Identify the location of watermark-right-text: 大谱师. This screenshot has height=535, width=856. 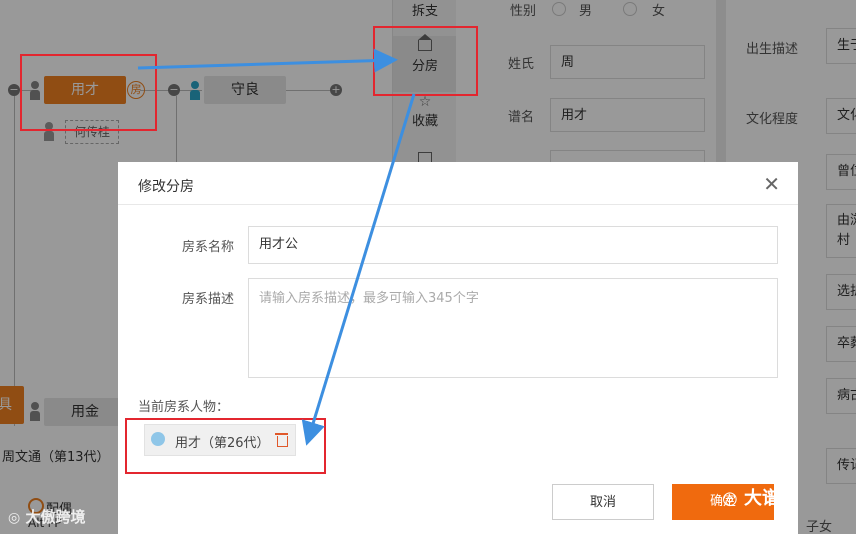
(771, 498).